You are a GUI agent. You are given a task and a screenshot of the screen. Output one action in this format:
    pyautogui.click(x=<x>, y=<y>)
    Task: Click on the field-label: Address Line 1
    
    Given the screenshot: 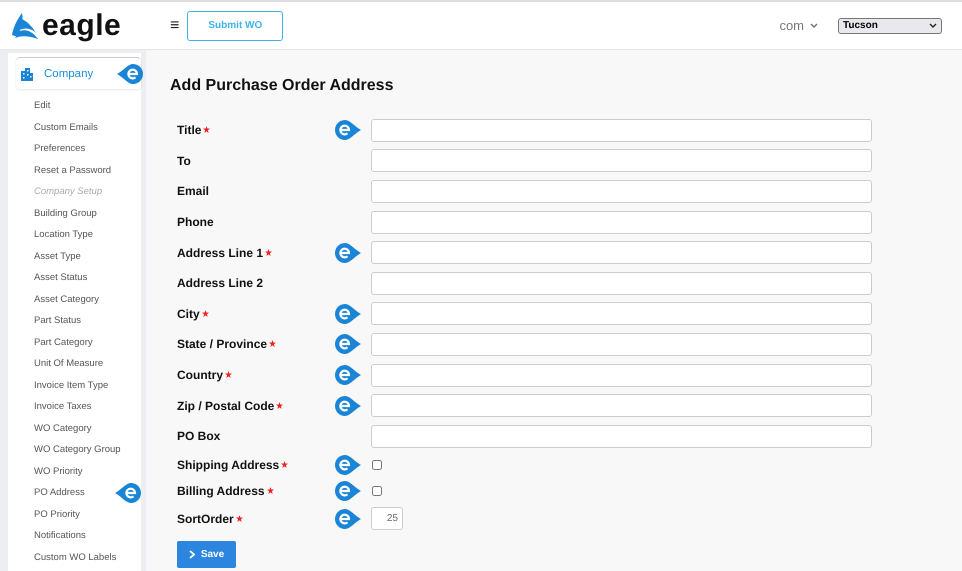 What is the action you would take?
    pyautogui.click(x=220, y=253)
    